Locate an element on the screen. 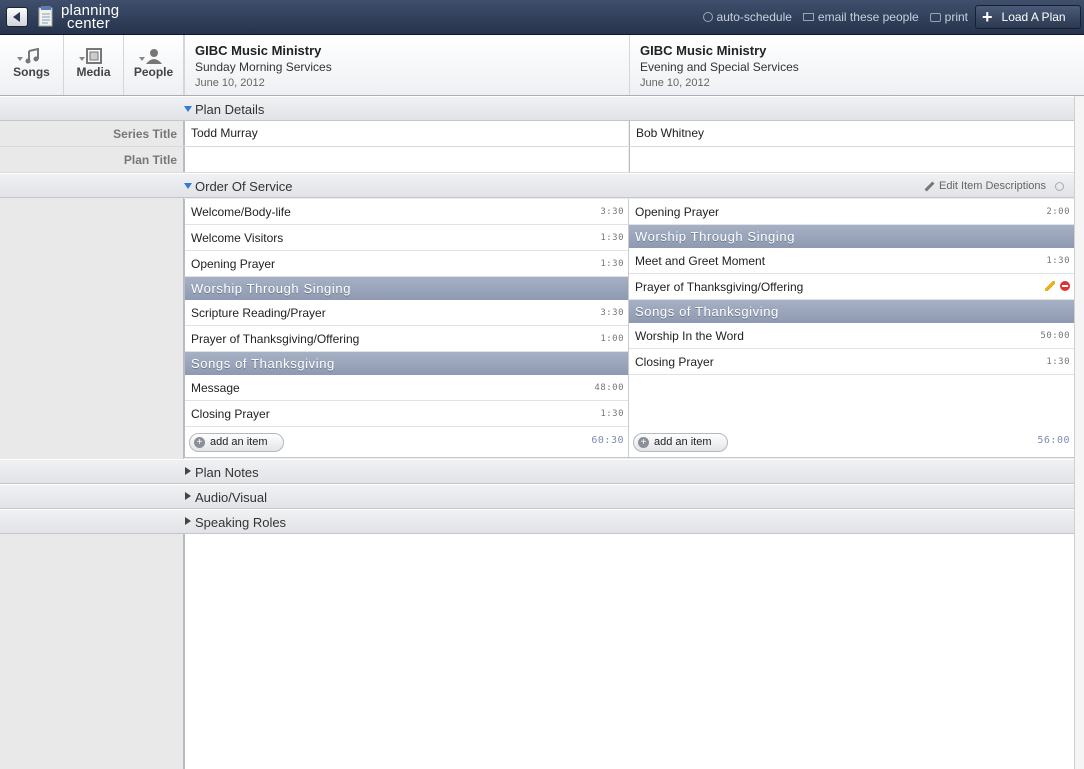  edit-pencil-icon is located at coordinates (1050, 286).